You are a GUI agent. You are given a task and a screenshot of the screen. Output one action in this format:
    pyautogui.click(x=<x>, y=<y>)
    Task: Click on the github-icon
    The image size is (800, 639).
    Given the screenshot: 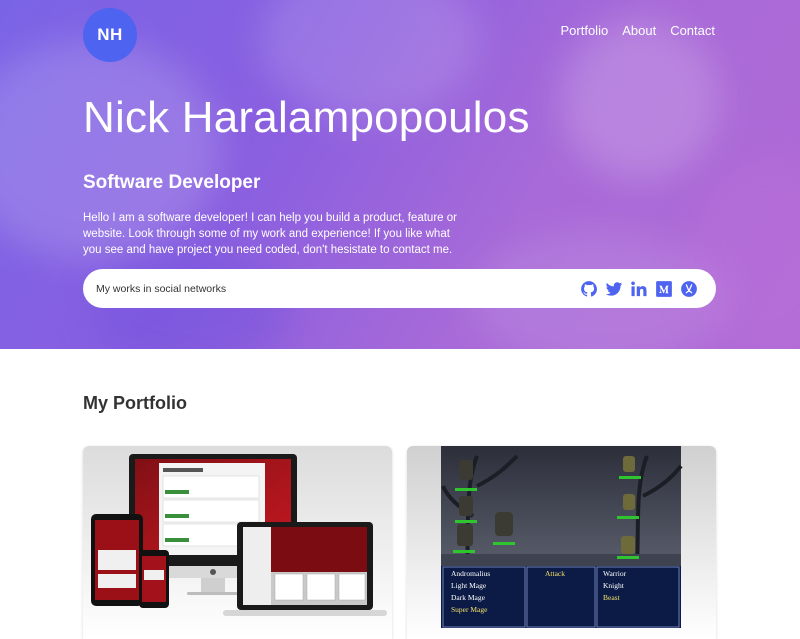 What is the action you would take?
    pyautogui.click(x=589, y=289)
    